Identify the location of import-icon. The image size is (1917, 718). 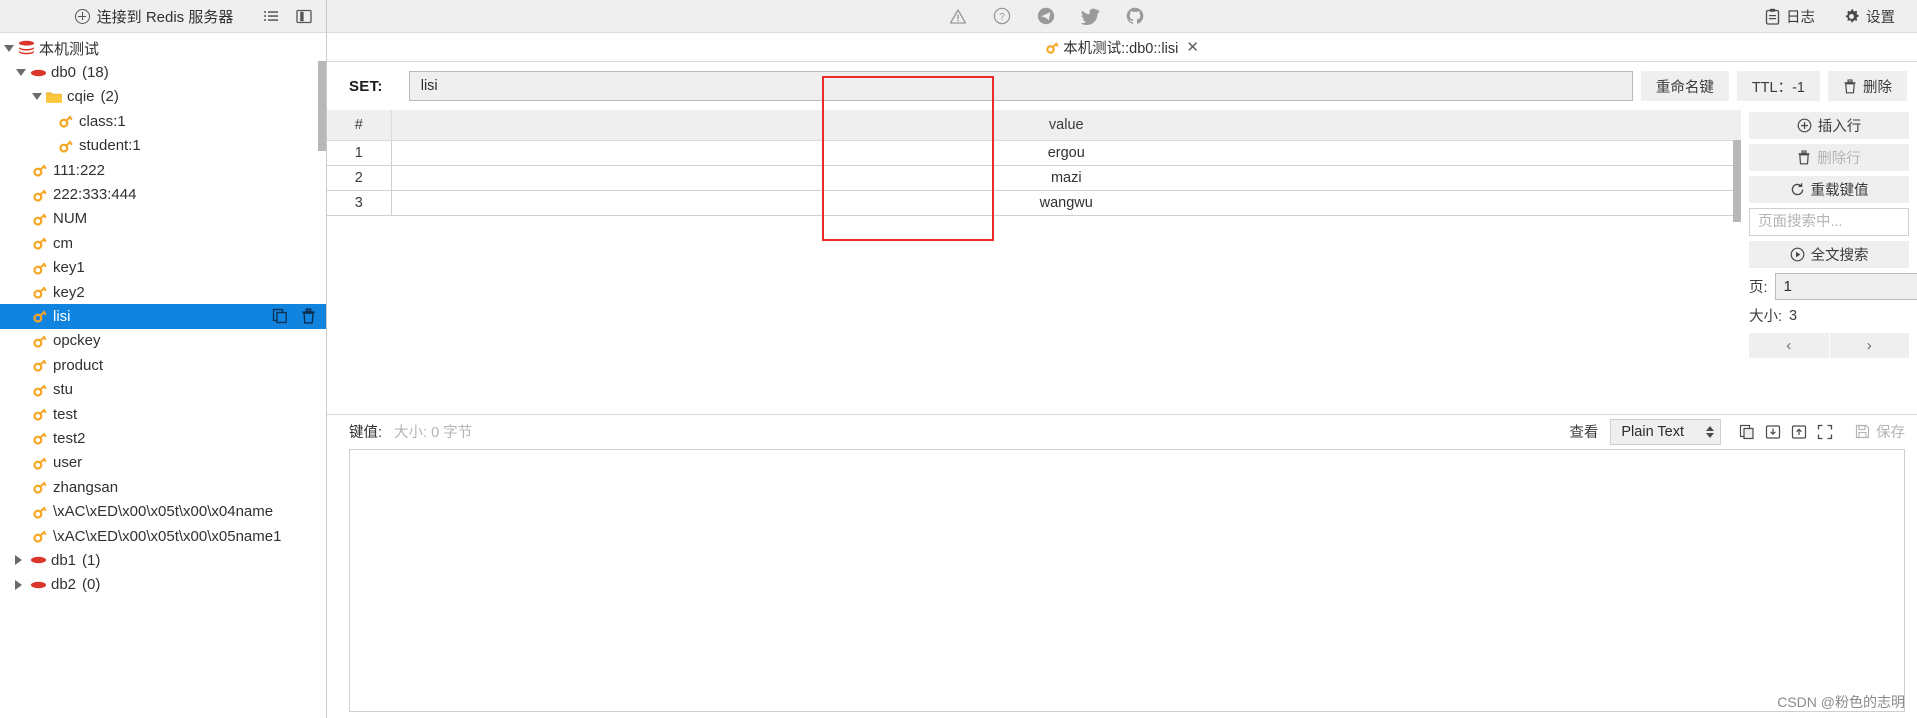
(1773, 432).